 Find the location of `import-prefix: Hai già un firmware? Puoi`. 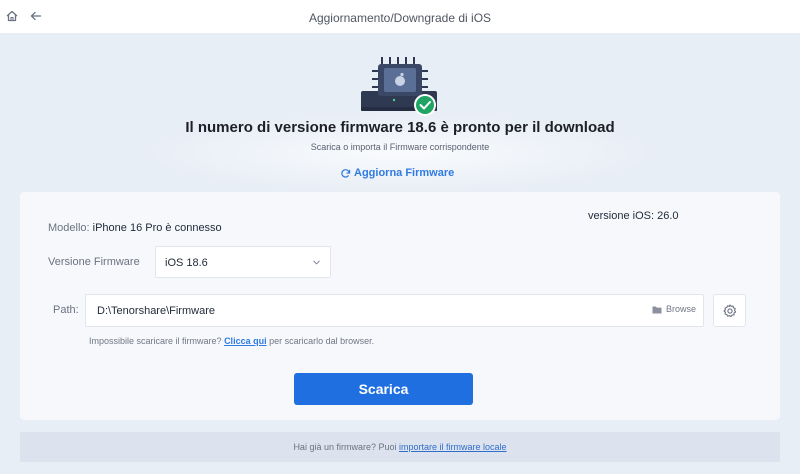

import-prefix: Hai già un firmware? Puoi is located at coordinates (345, 447).